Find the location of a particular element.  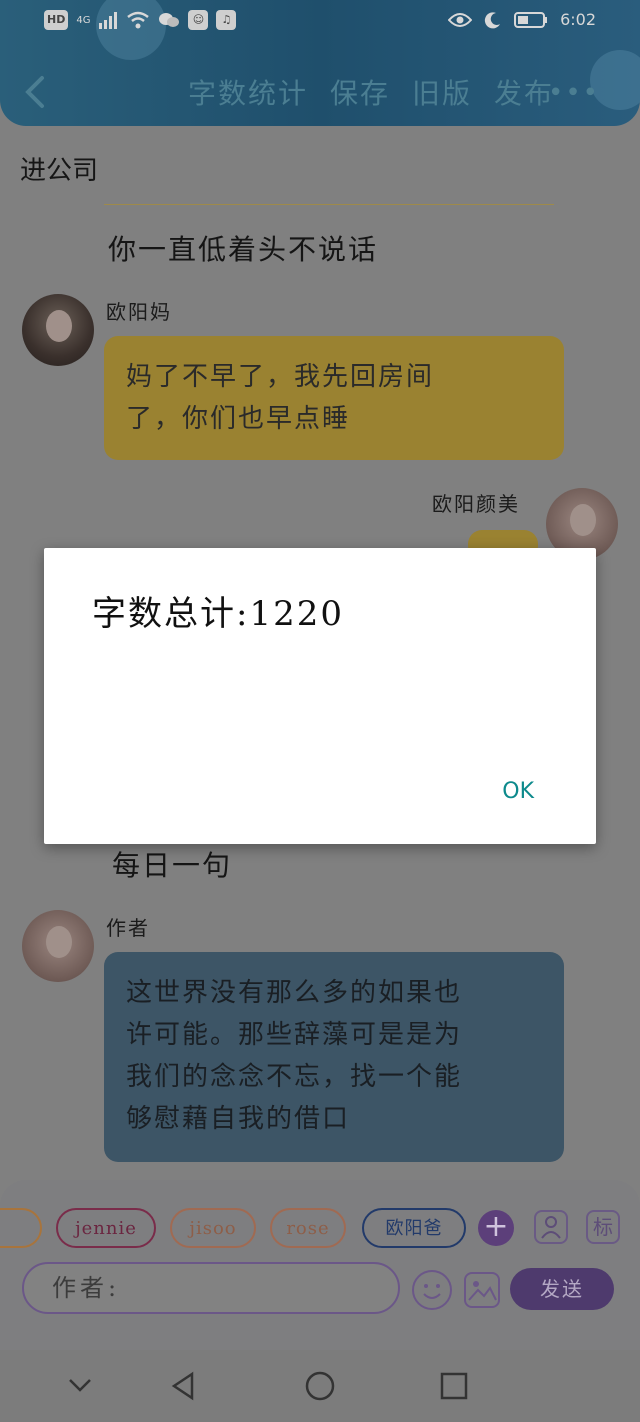

quote-text-line: 这世界没有那么多的如果也 is located at coordinates (294, 993).